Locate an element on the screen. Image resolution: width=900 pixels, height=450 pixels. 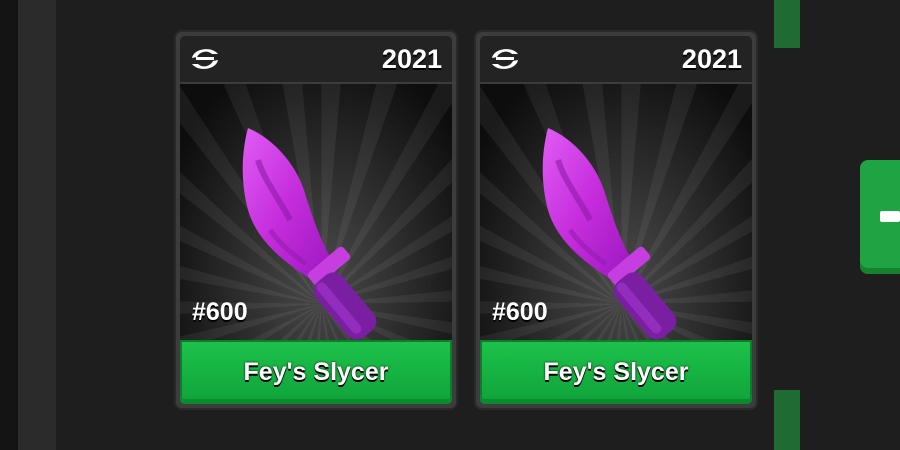
divider-top is located at coordinates (787, 24).